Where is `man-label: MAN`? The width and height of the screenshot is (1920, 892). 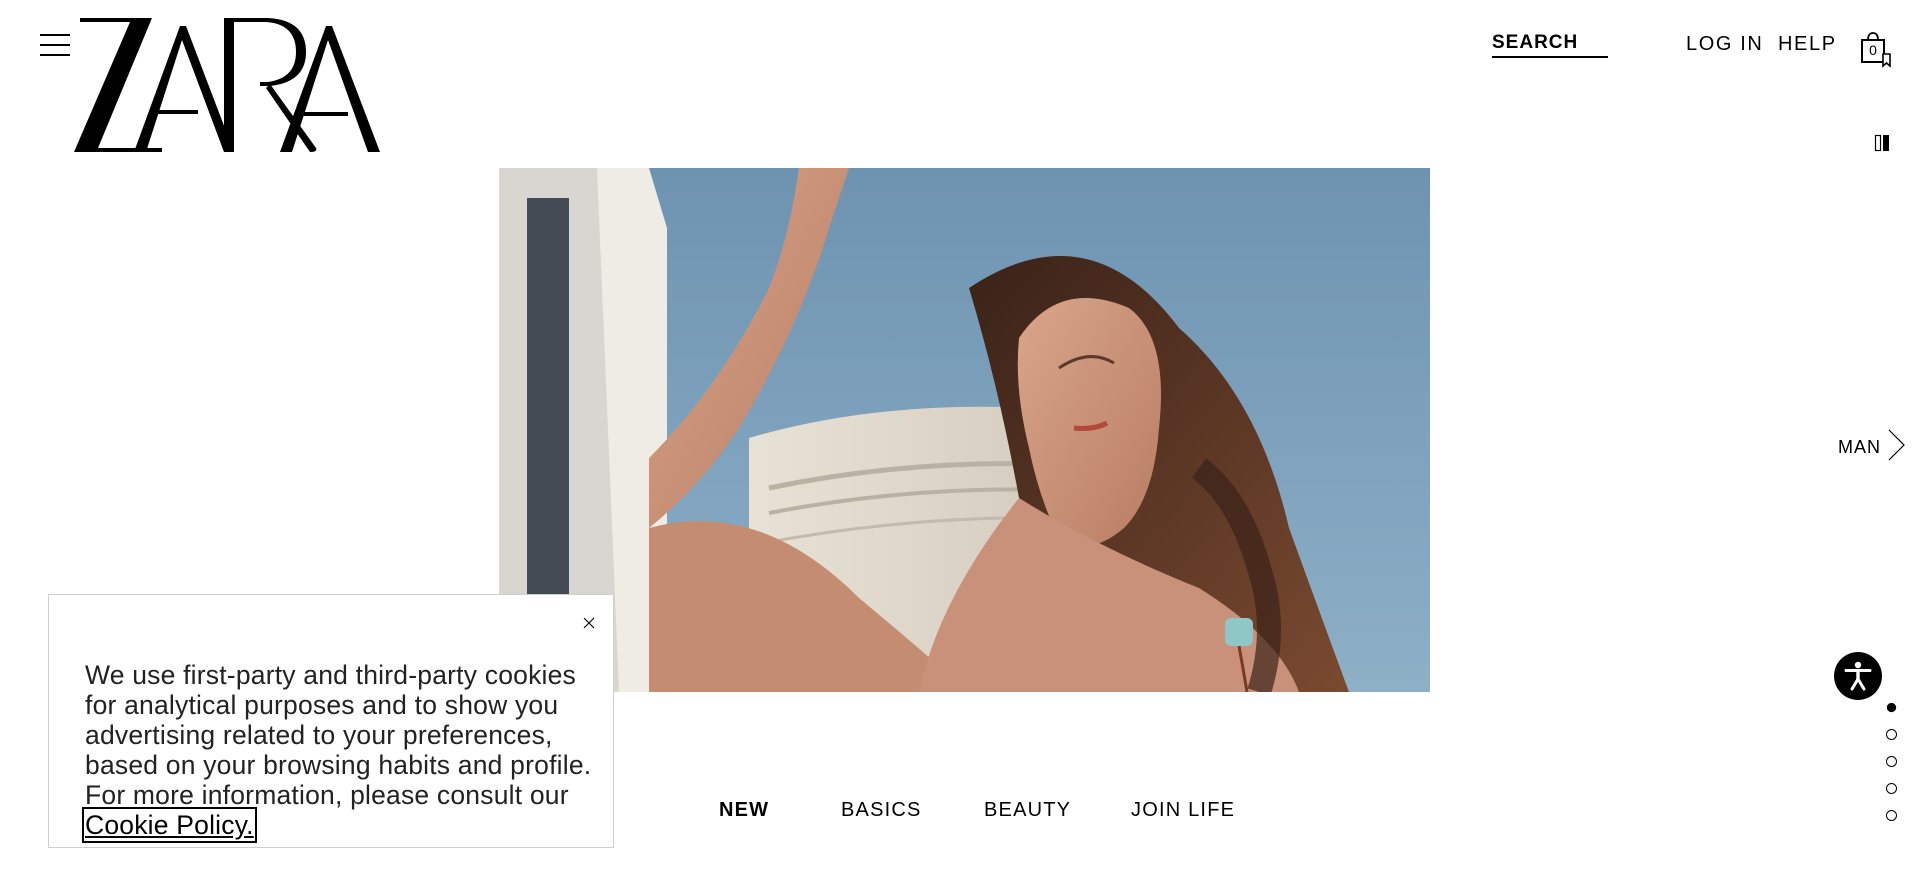 man-label: MAN is located at coordinates (1859, 446).